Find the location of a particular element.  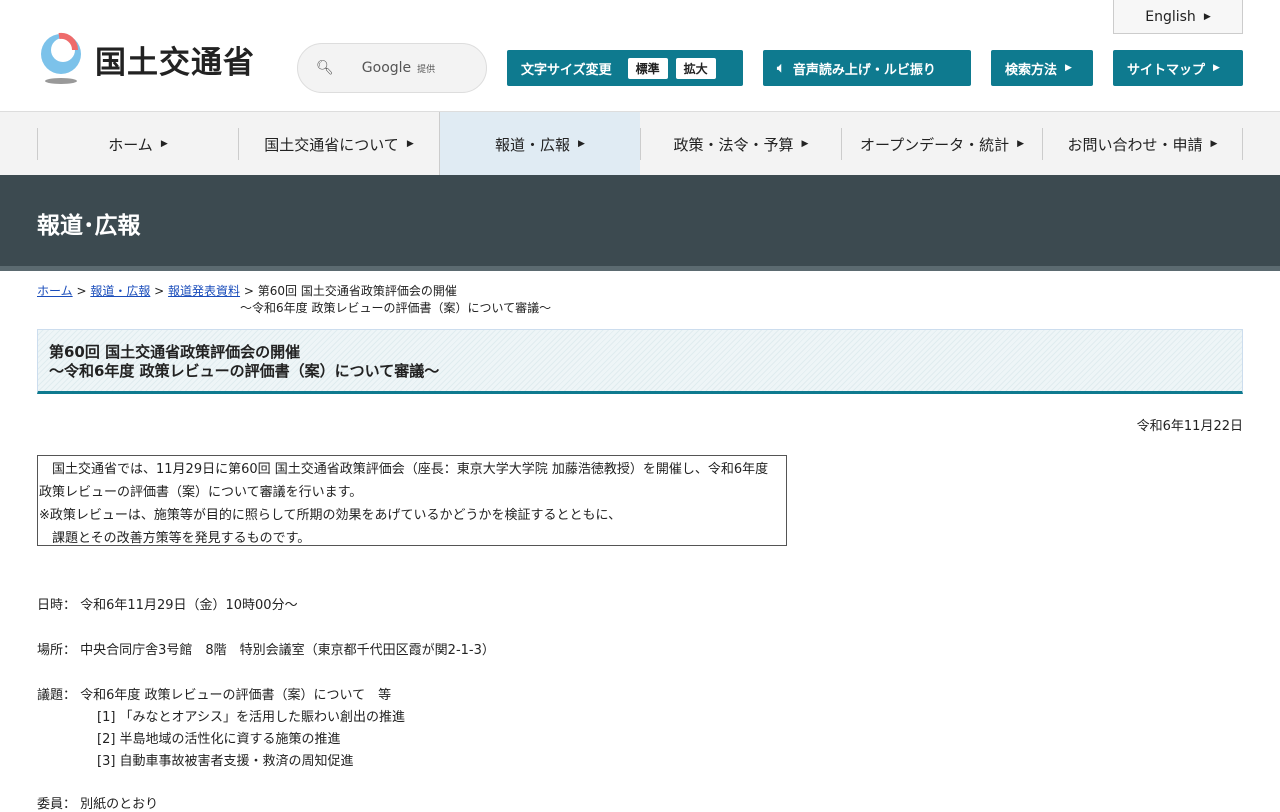

speech-button: 🔈︎ 音声読み上げ・ルビ振り is located at coordinates (867, 68).